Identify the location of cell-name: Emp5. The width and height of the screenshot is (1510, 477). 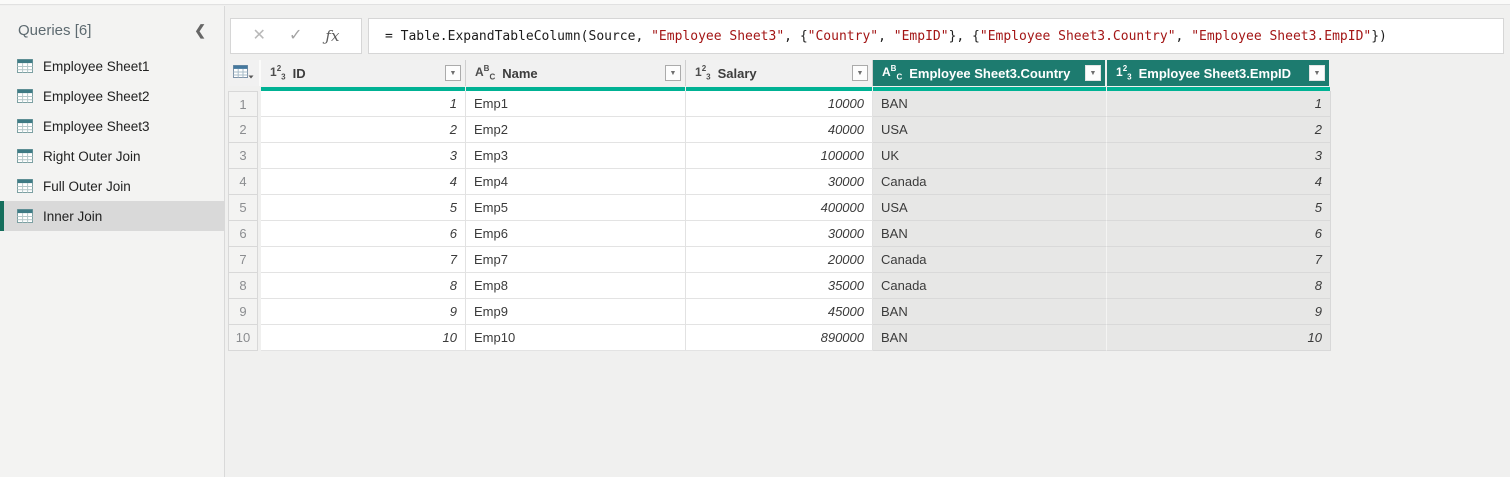
(576, 208).